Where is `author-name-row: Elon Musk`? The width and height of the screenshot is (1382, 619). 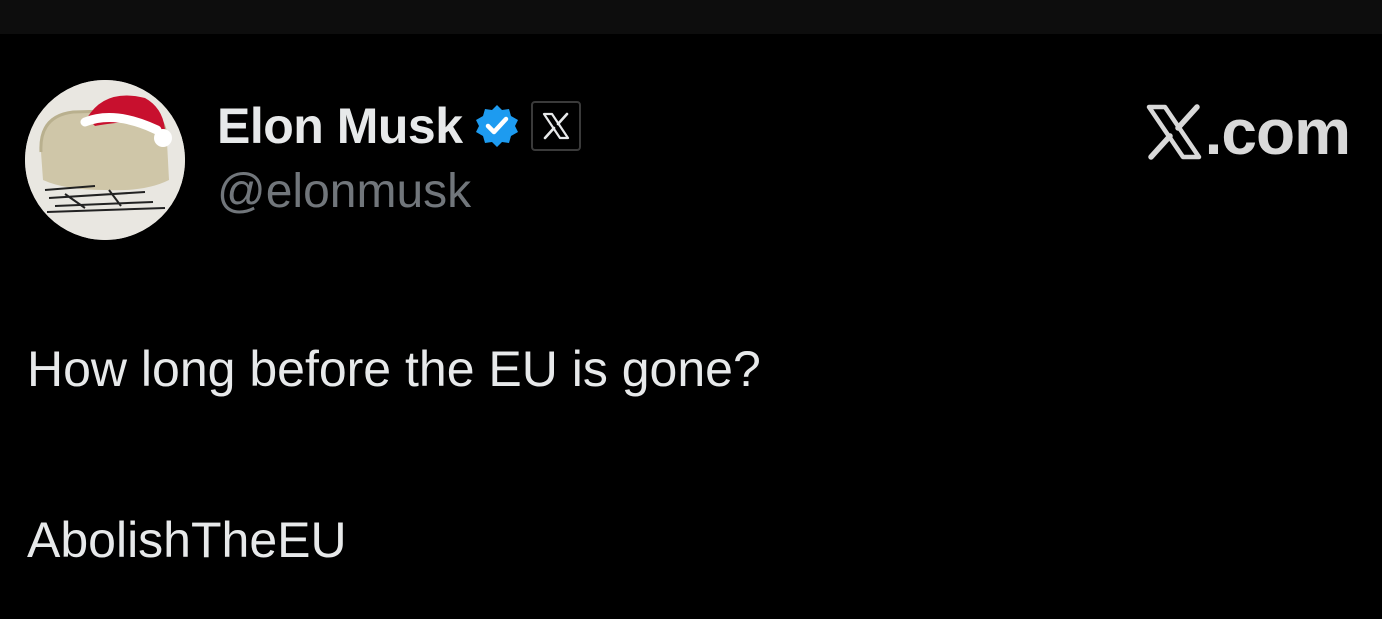 author-name-row: Elon Musk is located at coordinates (399, 126).